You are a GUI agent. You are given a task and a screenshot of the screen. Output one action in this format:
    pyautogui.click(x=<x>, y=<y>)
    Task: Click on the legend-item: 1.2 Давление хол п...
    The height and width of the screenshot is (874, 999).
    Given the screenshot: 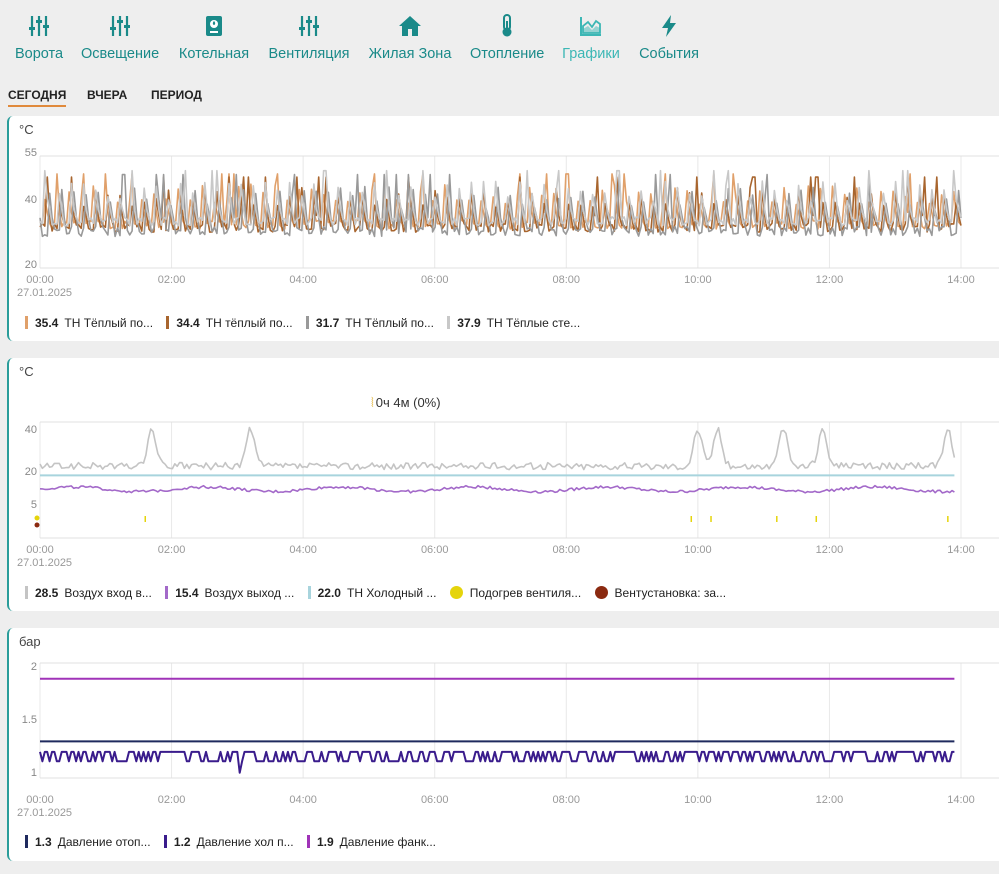 What is the action you would take?
    pyautogui.click(x=228, y=842)
    